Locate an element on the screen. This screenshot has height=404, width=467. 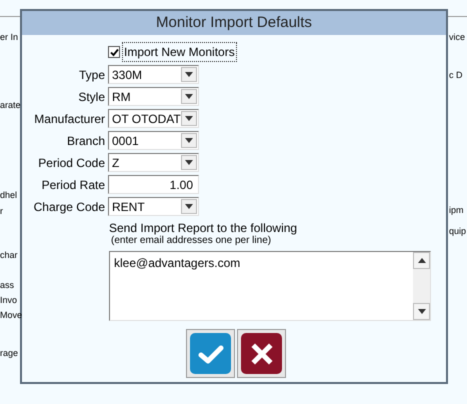
background-text: char is located at coordinates (9, 255).